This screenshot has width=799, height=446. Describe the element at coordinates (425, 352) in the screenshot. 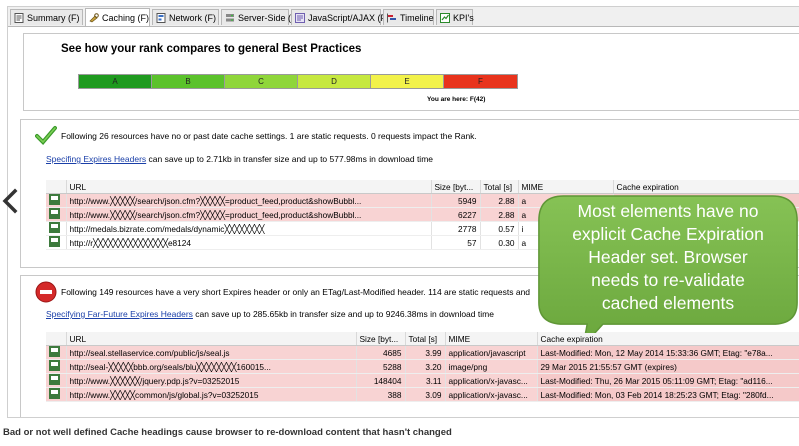

I see `total-cell: 3.99` at that location.